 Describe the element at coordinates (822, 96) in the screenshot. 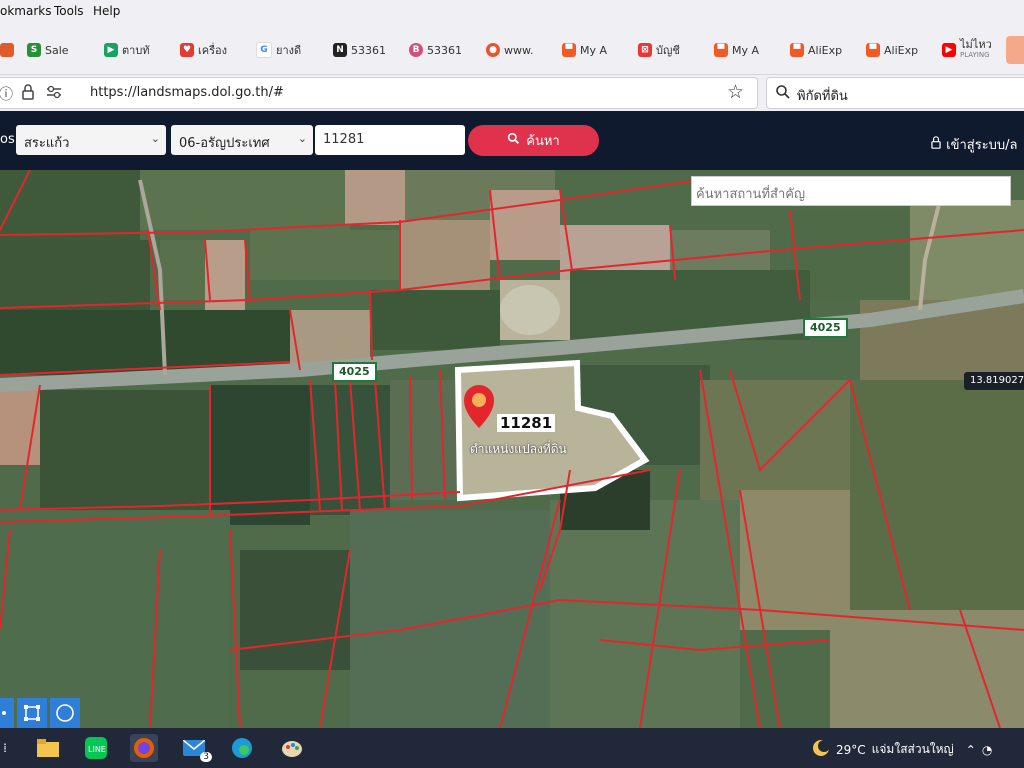

I see `browser-search-text: พิกัดที่ดิน` at that location.